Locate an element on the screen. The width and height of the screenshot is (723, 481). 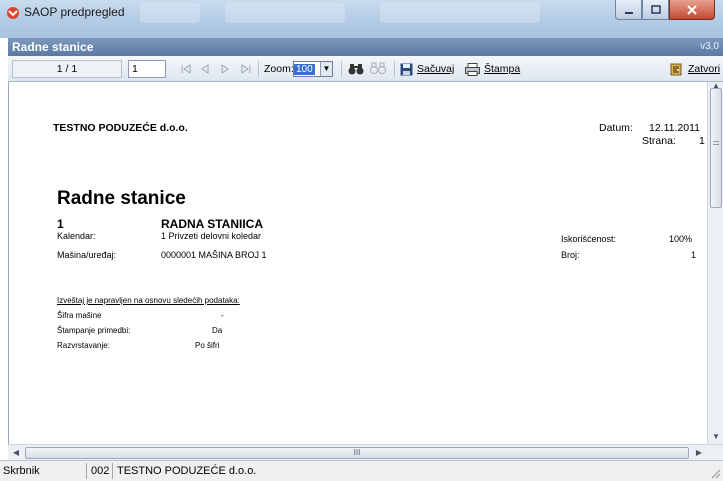
vertical-scrollbar: ▲ ▼ is located at coordinates (715, 263).